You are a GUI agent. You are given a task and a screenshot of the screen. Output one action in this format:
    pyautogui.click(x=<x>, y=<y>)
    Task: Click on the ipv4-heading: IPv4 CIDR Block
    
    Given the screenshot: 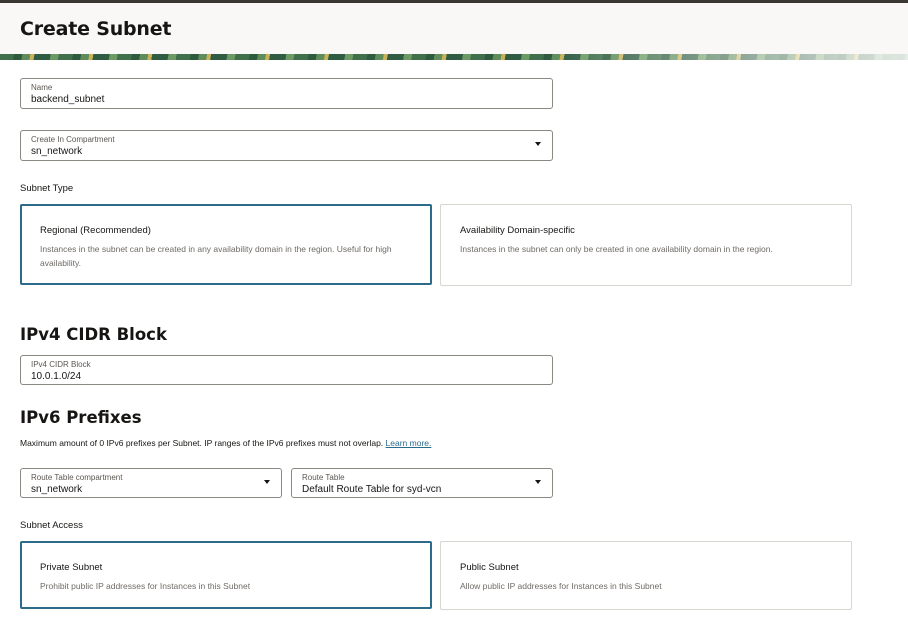 What is the action you would take?
    pyautogui.click(x=93, y=334)
    